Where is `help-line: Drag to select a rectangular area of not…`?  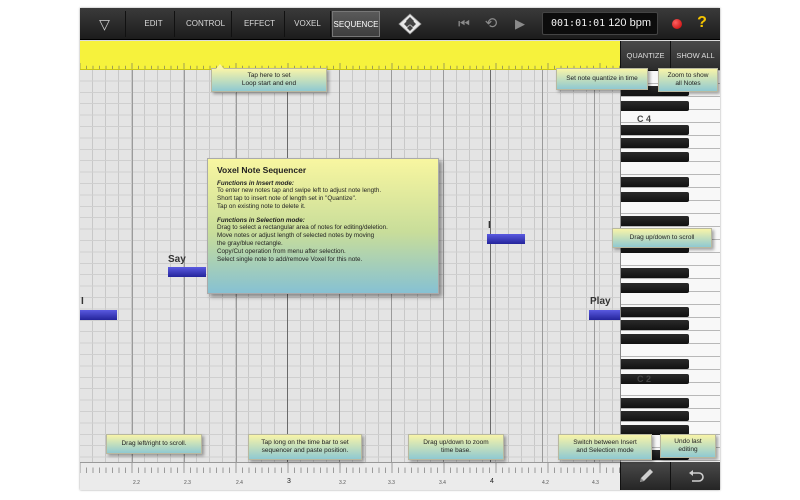 help-line: Drag to select a rectangular area of not… is located at coordinates (302, 227).